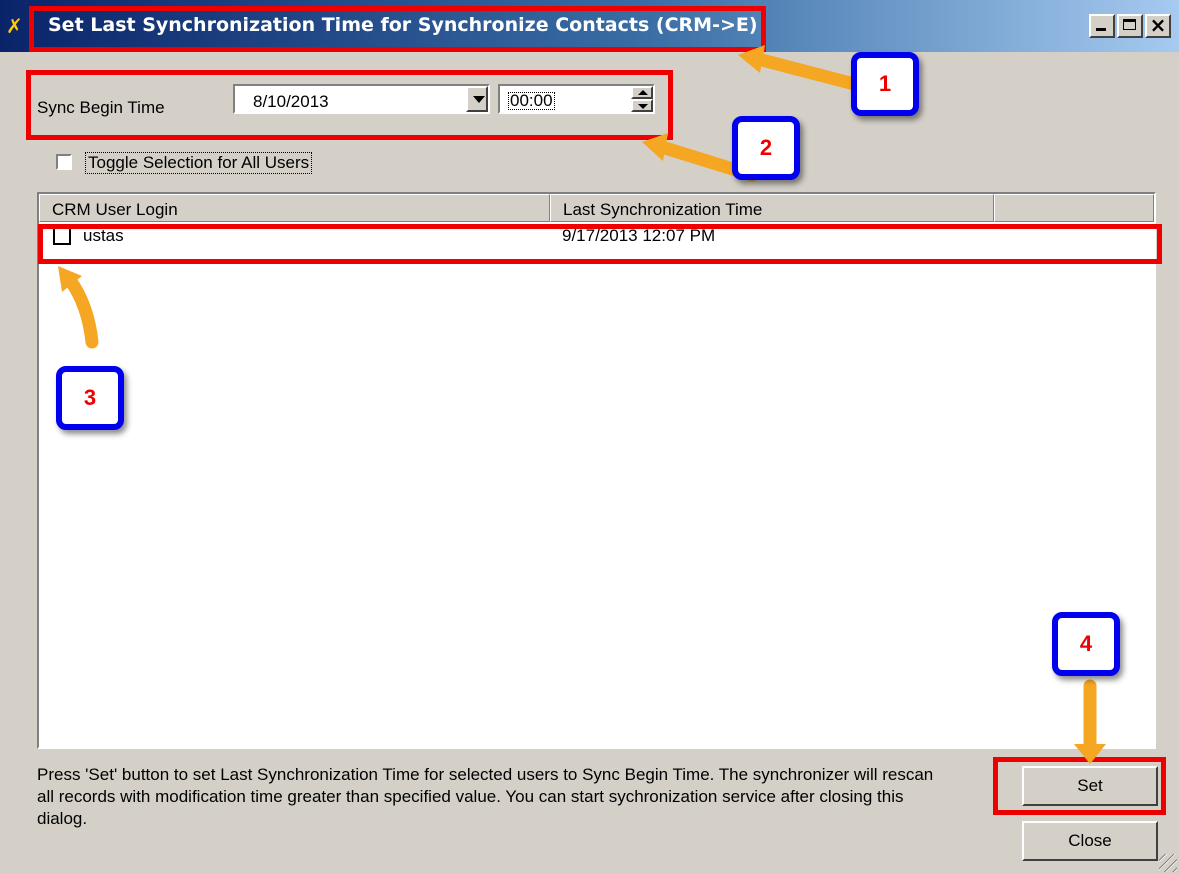 The image size is (1179, 874). Describe the element at coordinates (90, 398) in the screenshot. I see `annotation-badge-3: 3` at that location.